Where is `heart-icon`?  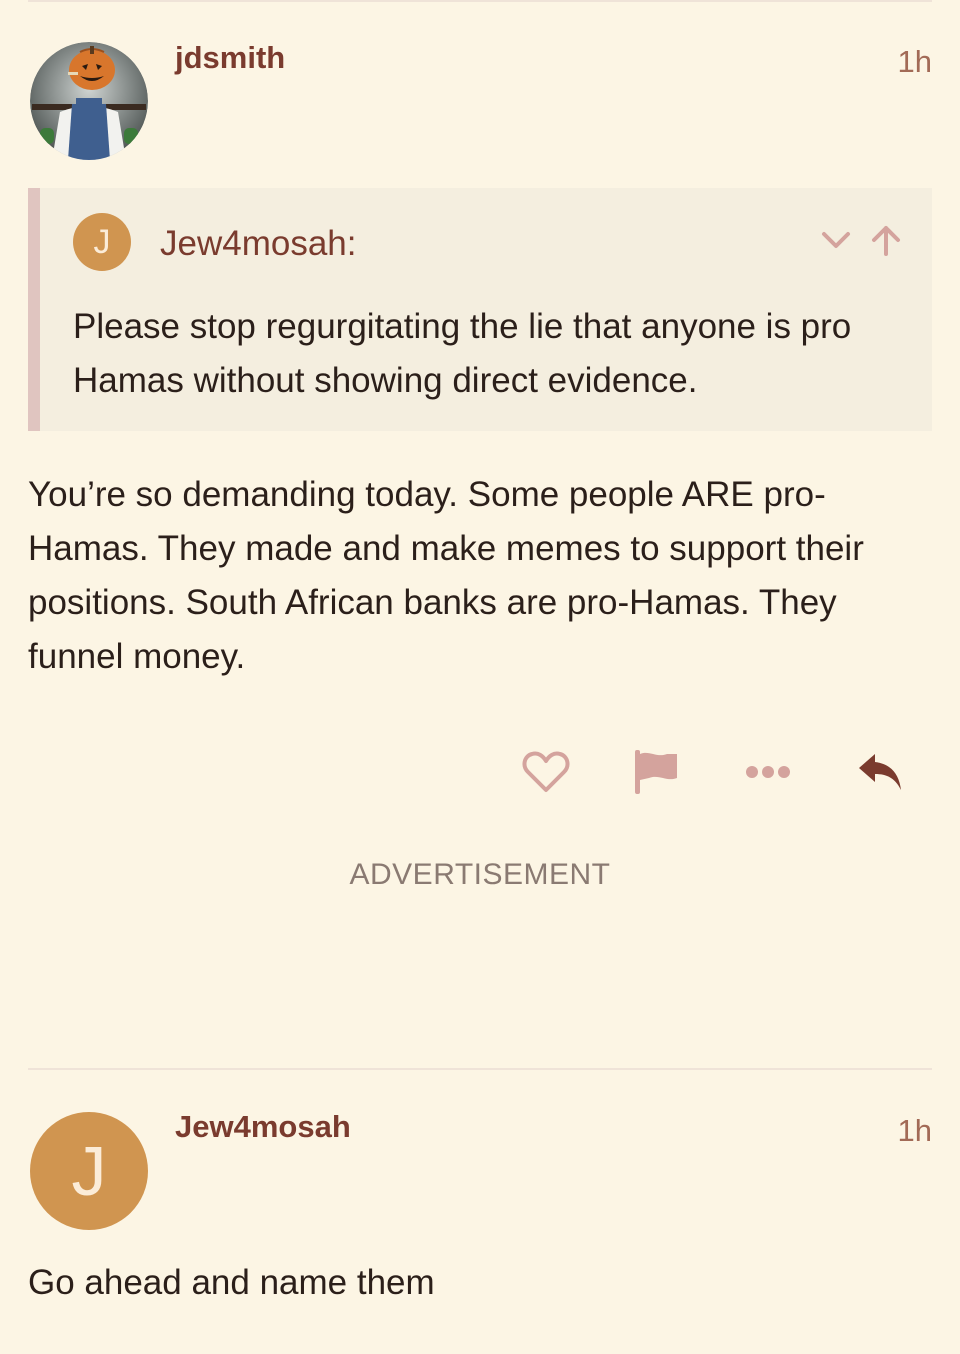 heart-icon is located at coordinates (546, 771).